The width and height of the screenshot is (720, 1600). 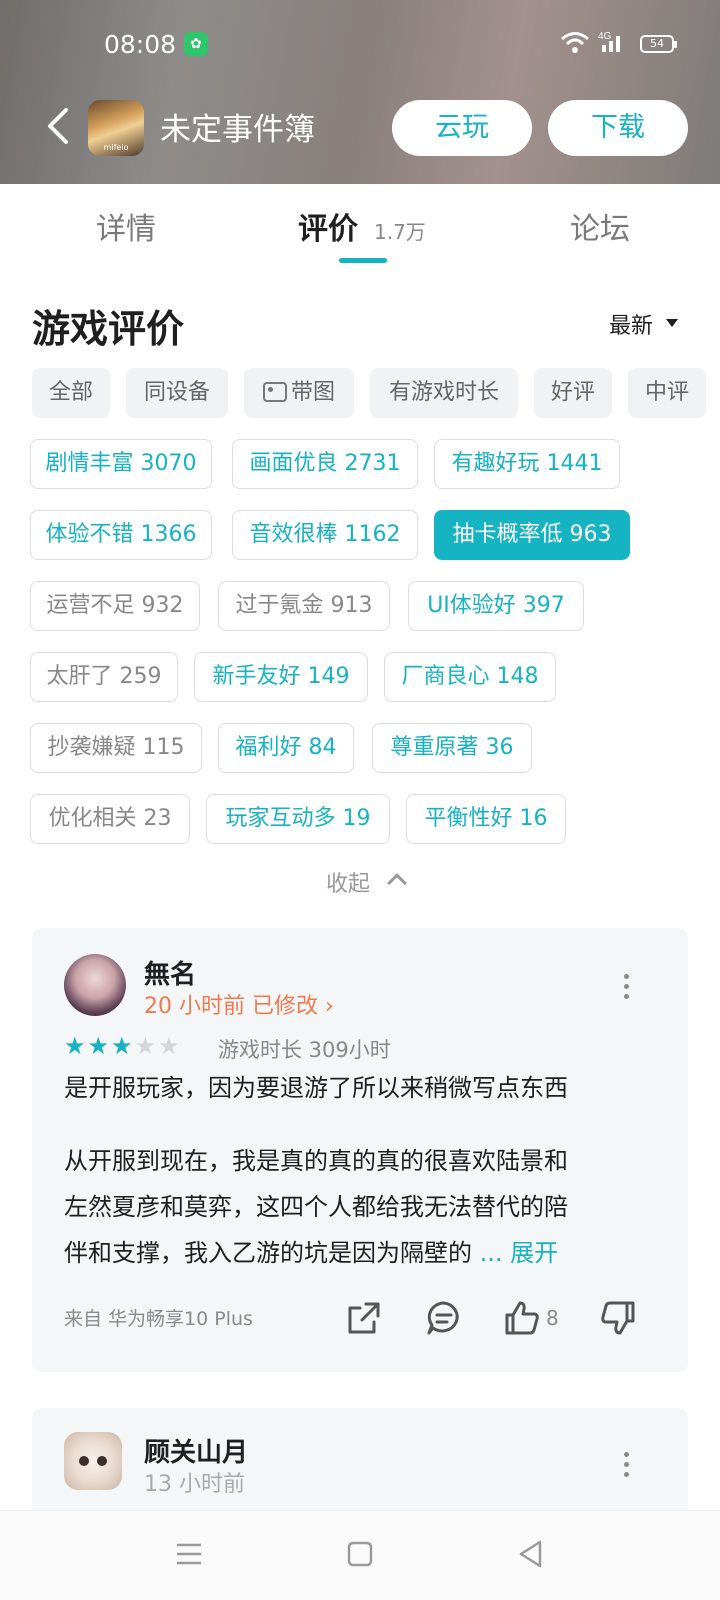 I want to click on tag-low-gacha-rate: 抽卡概率低 963, so click(x=532, y=535).